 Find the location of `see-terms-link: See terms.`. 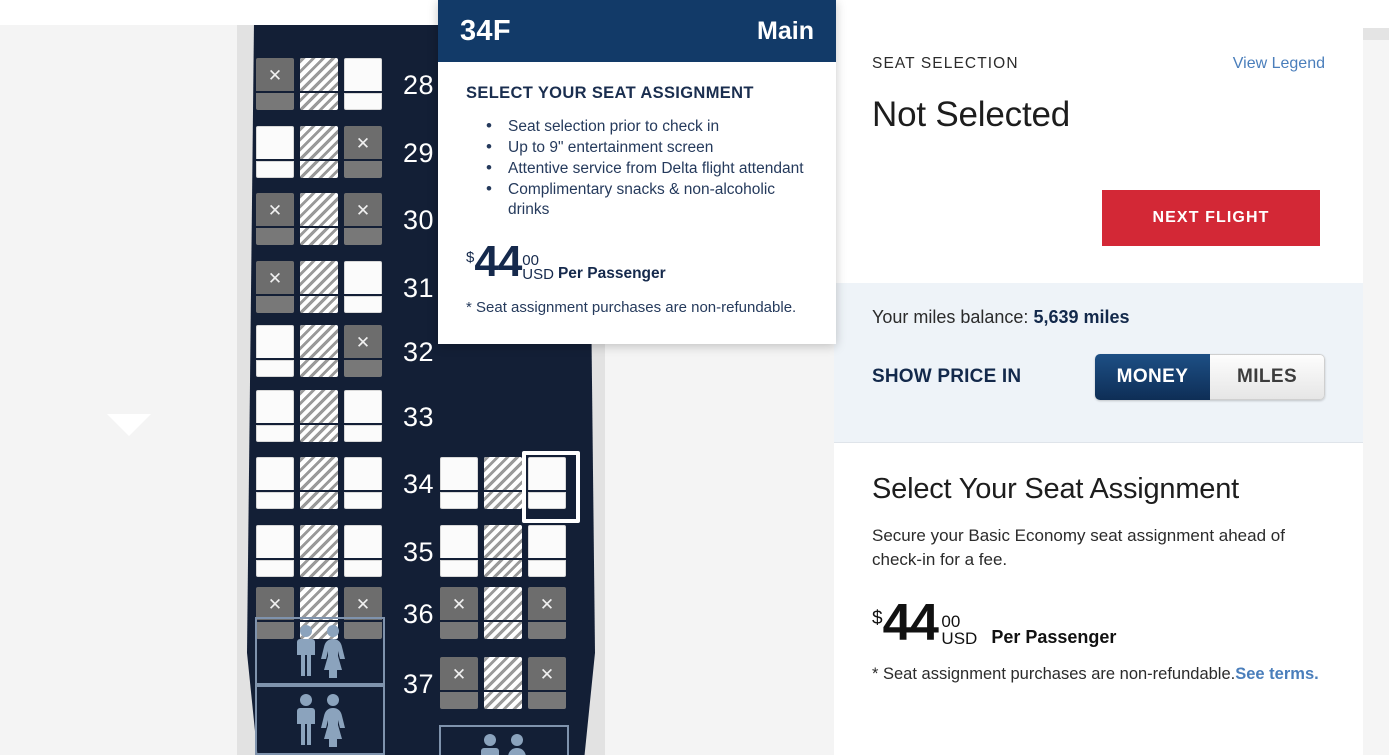

see-terms-link: See terms. is located at coordinates (1276, 674).